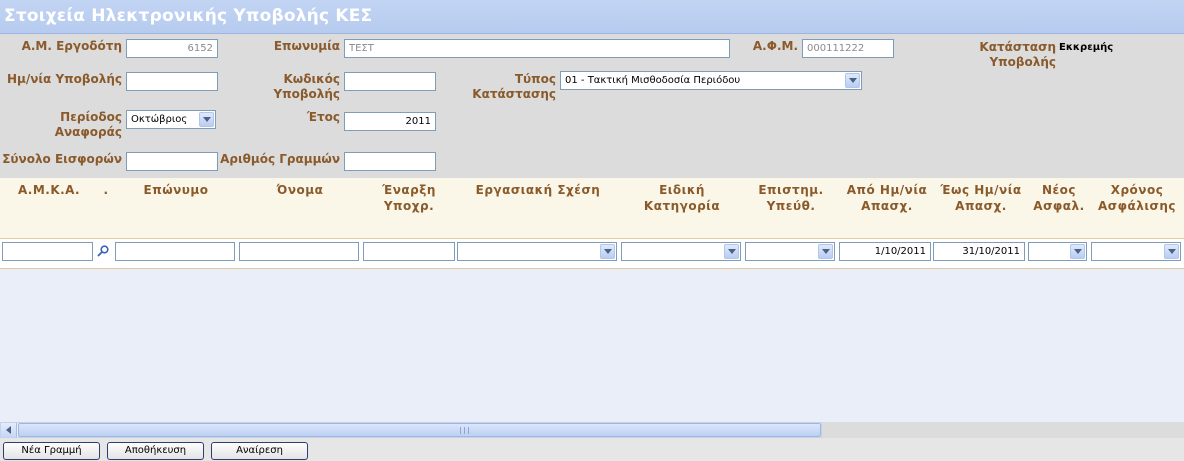 The width and height of the screenshot is (1184, 461). I want to click on col-header-line1: Επώνυμο, so click(176, 190).